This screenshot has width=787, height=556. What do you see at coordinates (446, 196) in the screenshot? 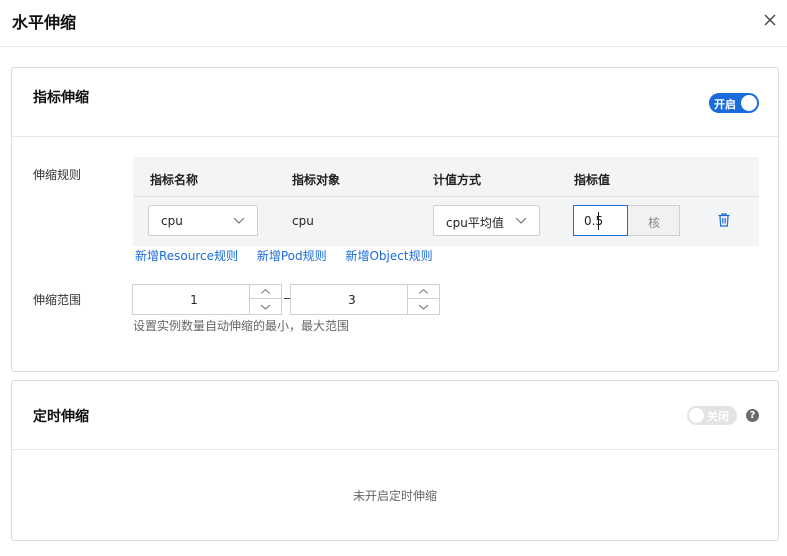
I see `table-divider` at bounding box center [446, 196].